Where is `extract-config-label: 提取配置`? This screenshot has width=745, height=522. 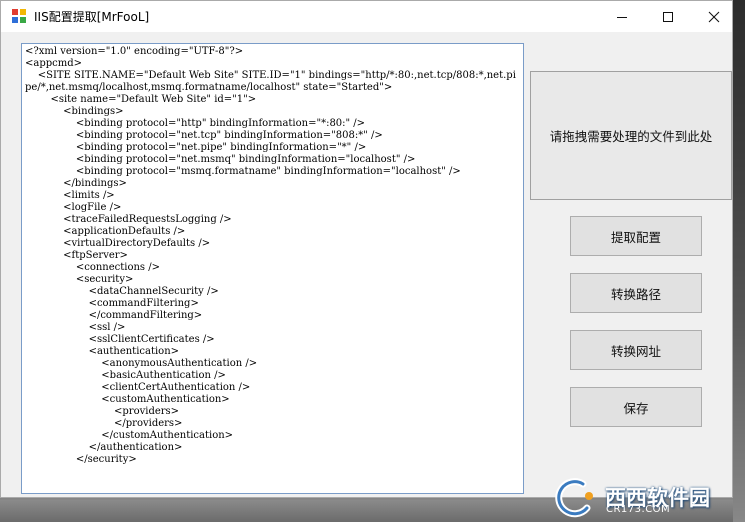
extract-config-label: 提取配置 is located at coordinates (635, 237).